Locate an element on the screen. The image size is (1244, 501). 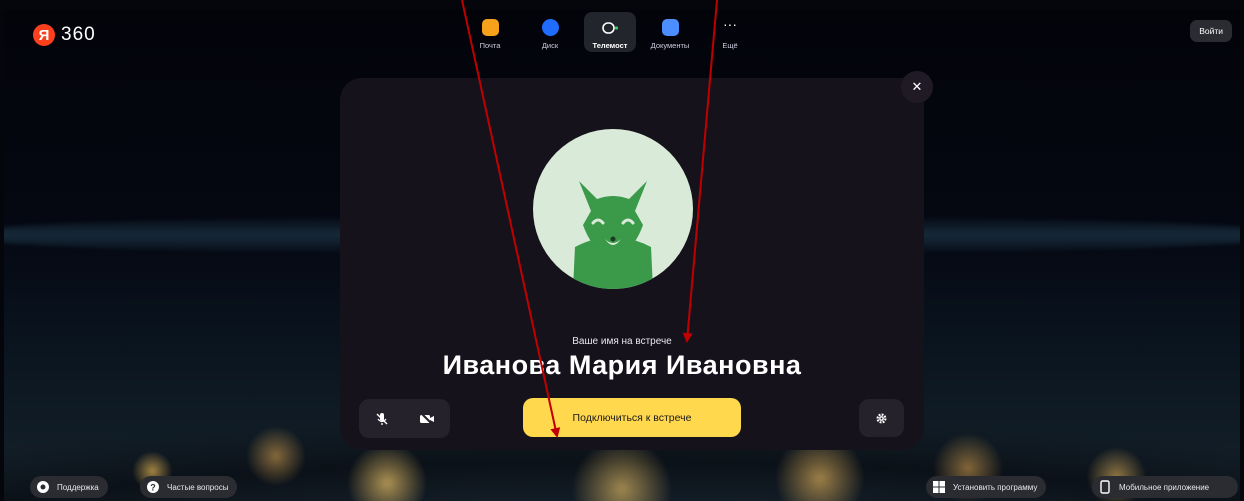
faq-label: Частые вопросы is located at coordinates (198, 487).